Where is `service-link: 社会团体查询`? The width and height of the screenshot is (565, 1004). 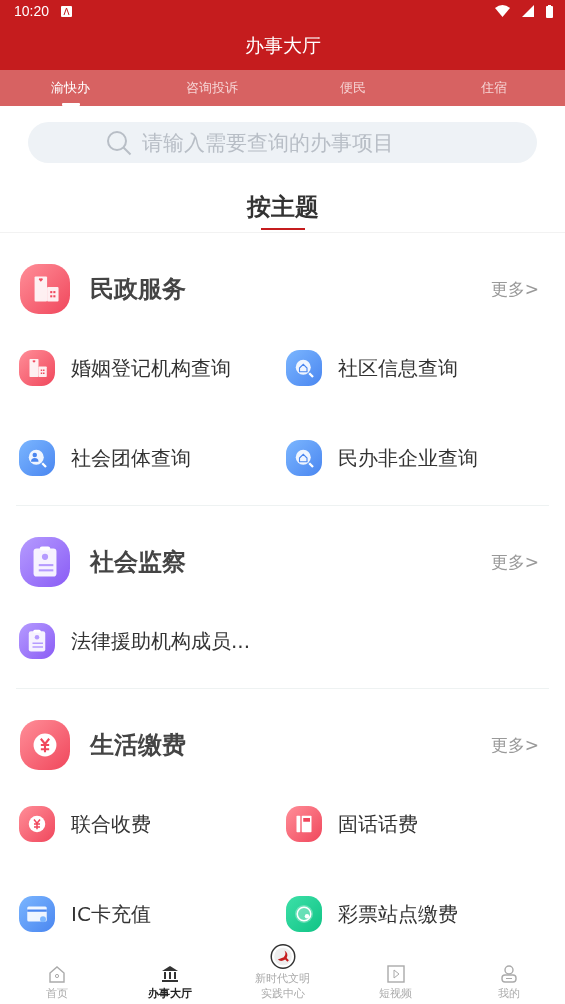
service-link: 社会团体查询 is located at coordinates (131, 458).